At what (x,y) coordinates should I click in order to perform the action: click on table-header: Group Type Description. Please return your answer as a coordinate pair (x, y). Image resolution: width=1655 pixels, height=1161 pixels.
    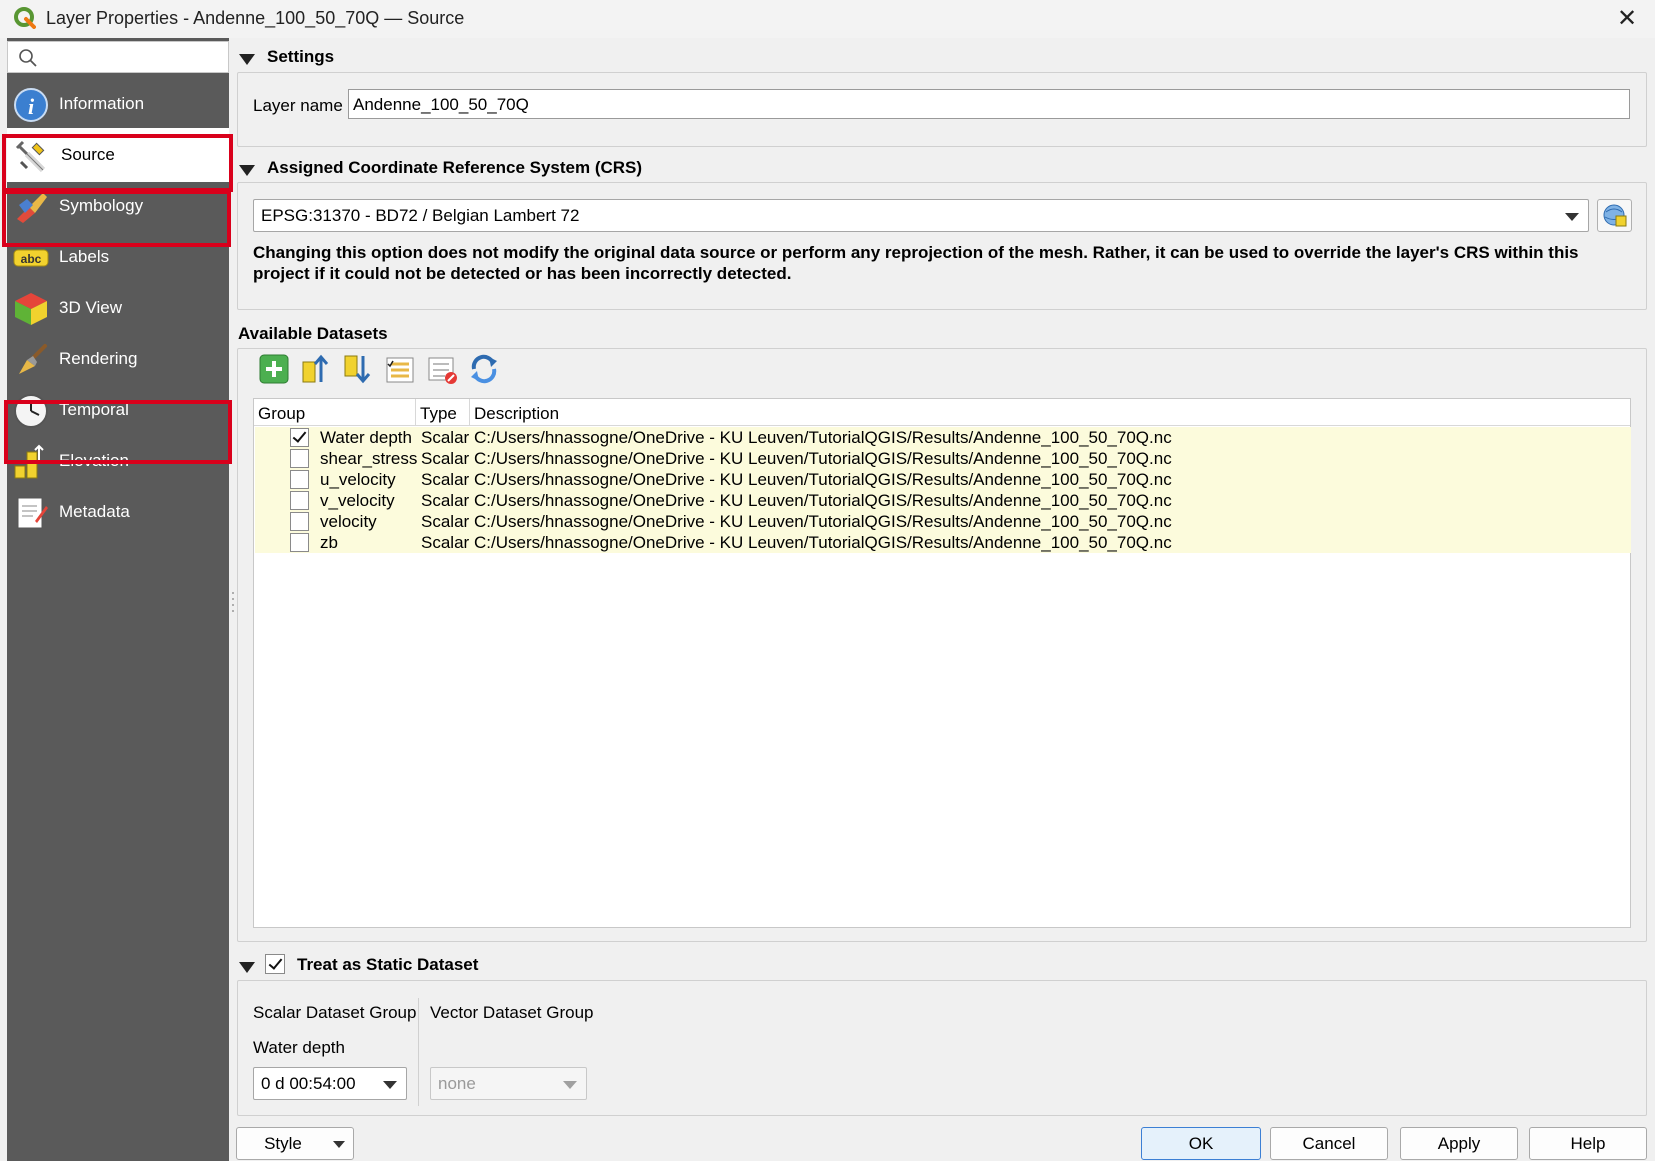
    Looking at the image, I should click on (942, 412).